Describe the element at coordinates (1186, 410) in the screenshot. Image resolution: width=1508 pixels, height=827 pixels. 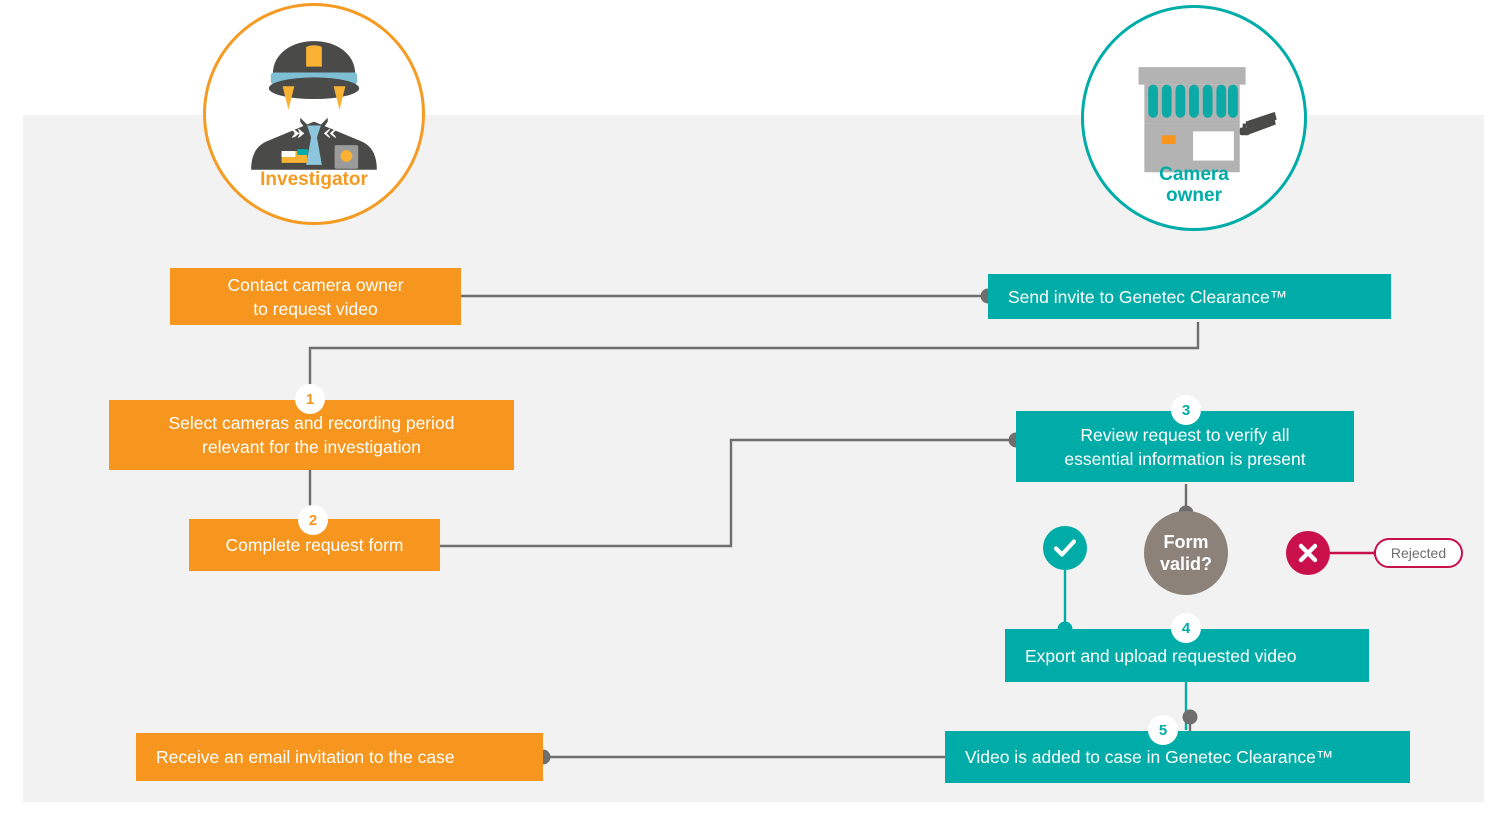
I see `step-badge-3: 3` at that location.